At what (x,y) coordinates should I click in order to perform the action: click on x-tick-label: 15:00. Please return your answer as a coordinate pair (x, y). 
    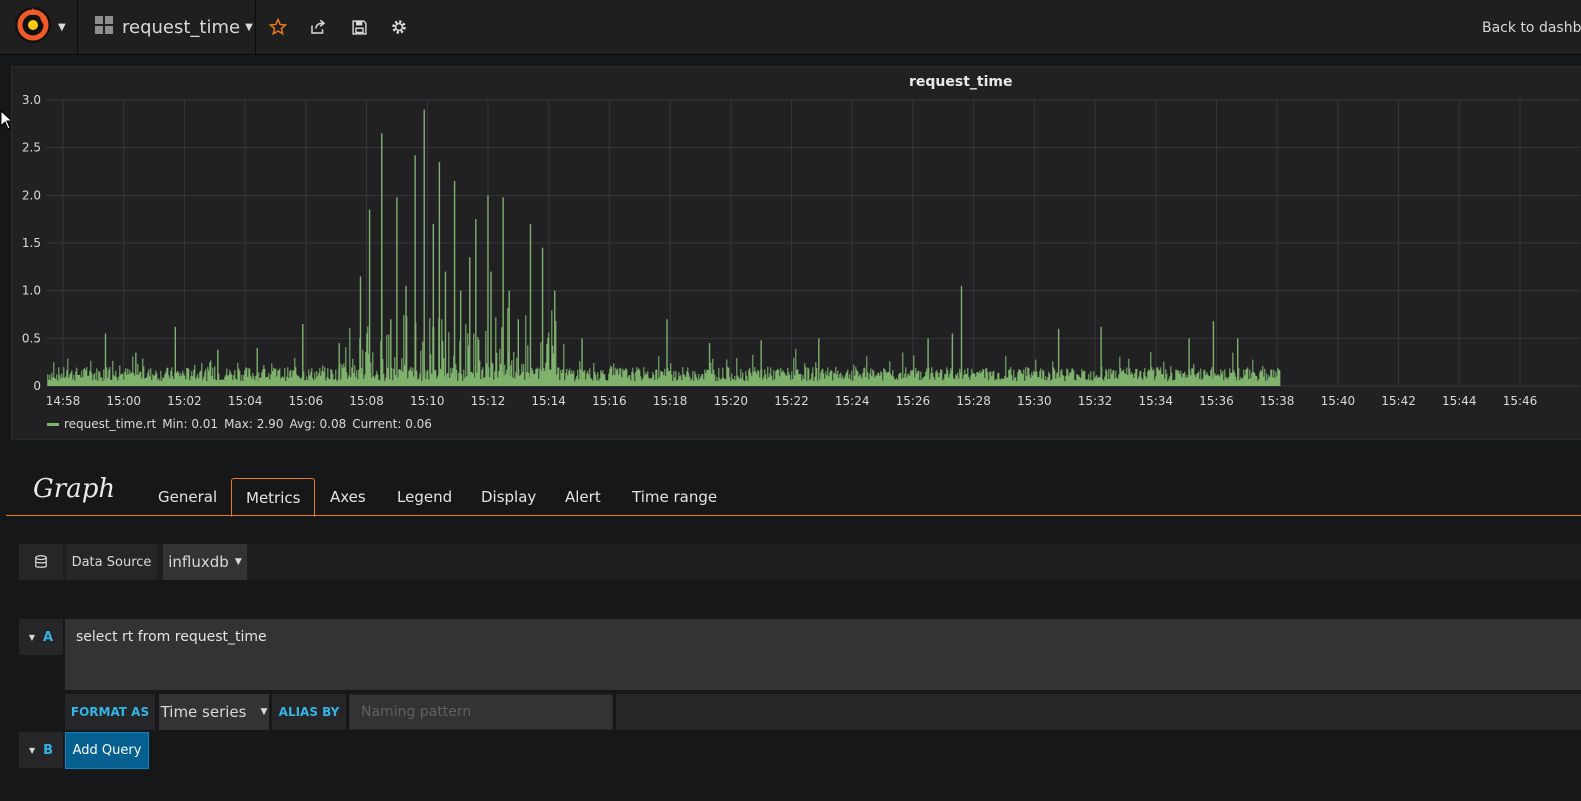
    Looking at the image, I should click on (123, 401).